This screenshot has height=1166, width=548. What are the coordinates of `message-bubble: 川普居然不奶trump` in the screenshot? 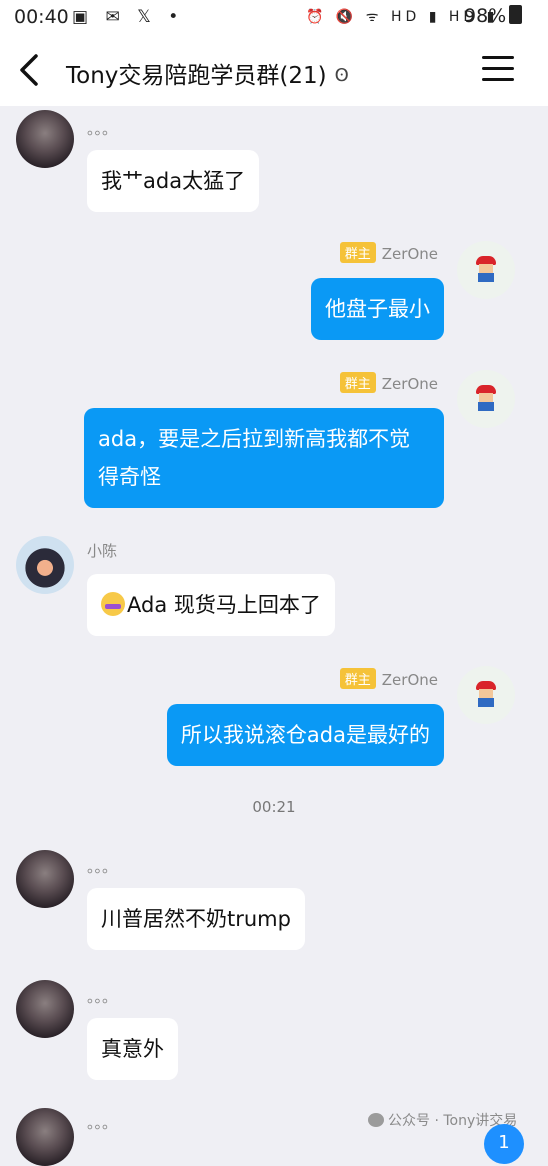 It's located at (196, 919).